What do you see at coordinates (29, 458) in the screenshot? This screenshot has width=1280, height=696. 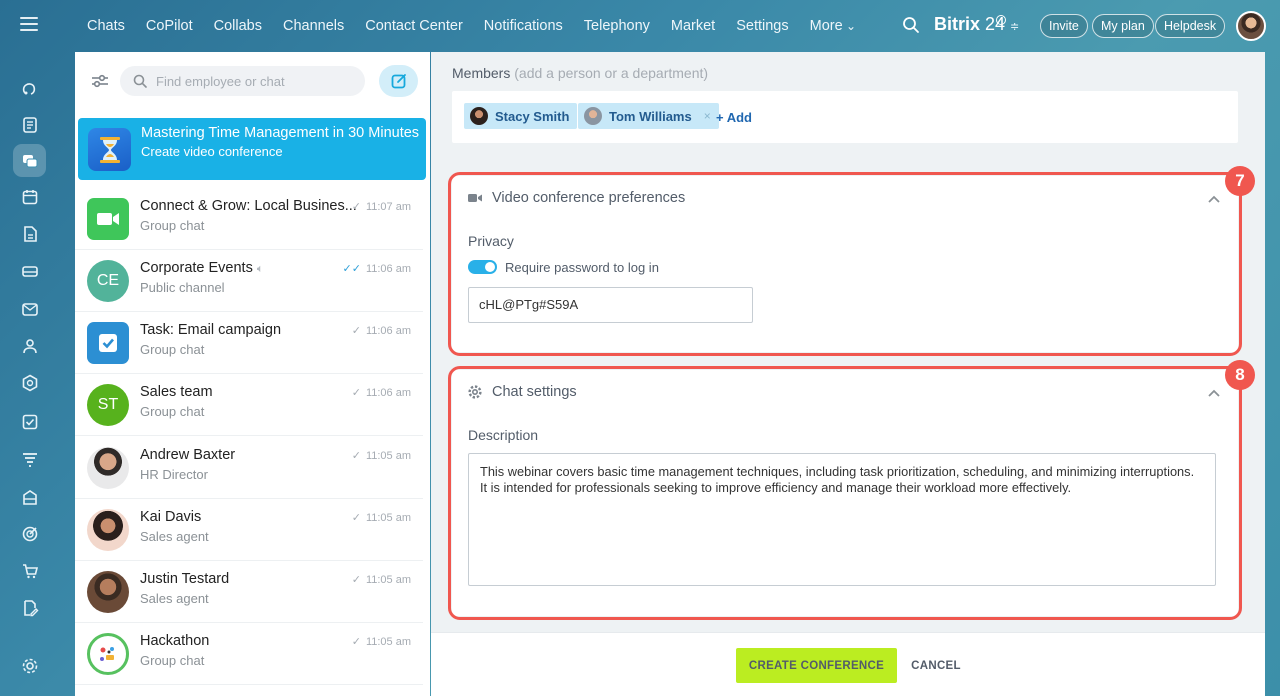 I see `funnel-icon` at bounding box center [29, 458].